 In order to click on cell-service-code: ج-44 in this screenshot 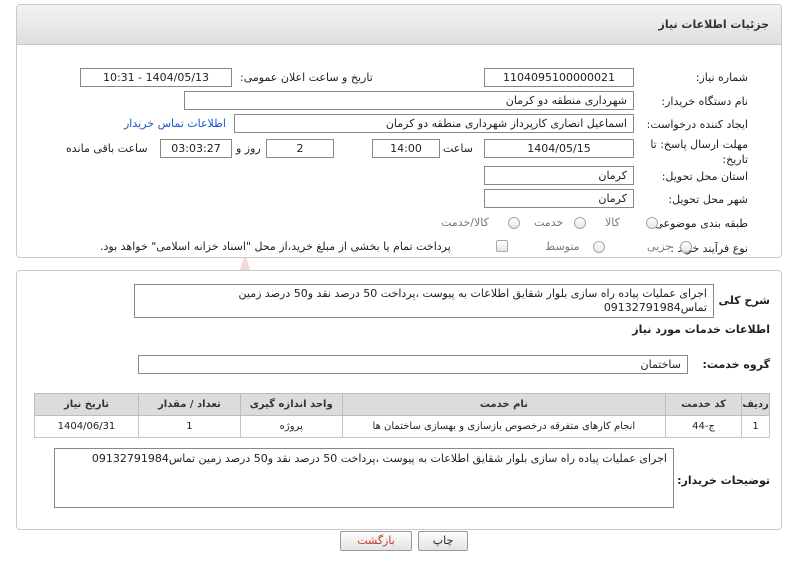, I will do `click(704, 426)`.